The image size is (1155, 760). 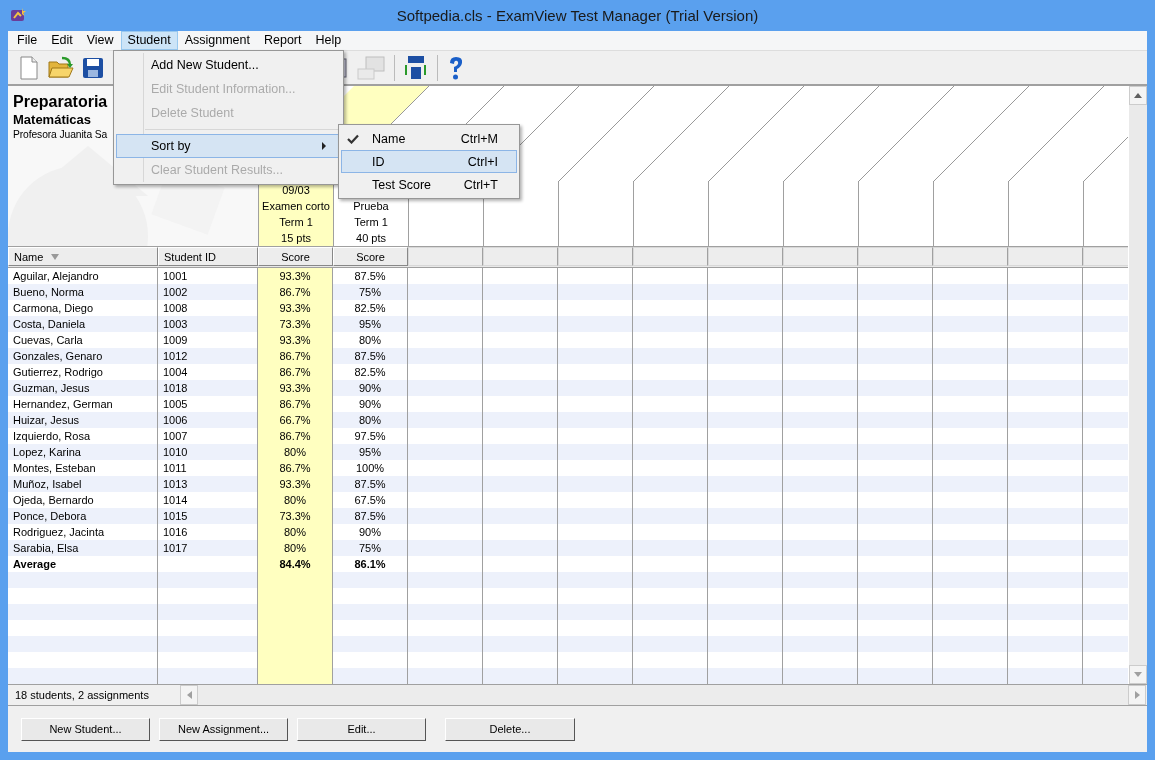 I want to click on menu-item: Assignment, so click(x=217, y=40).